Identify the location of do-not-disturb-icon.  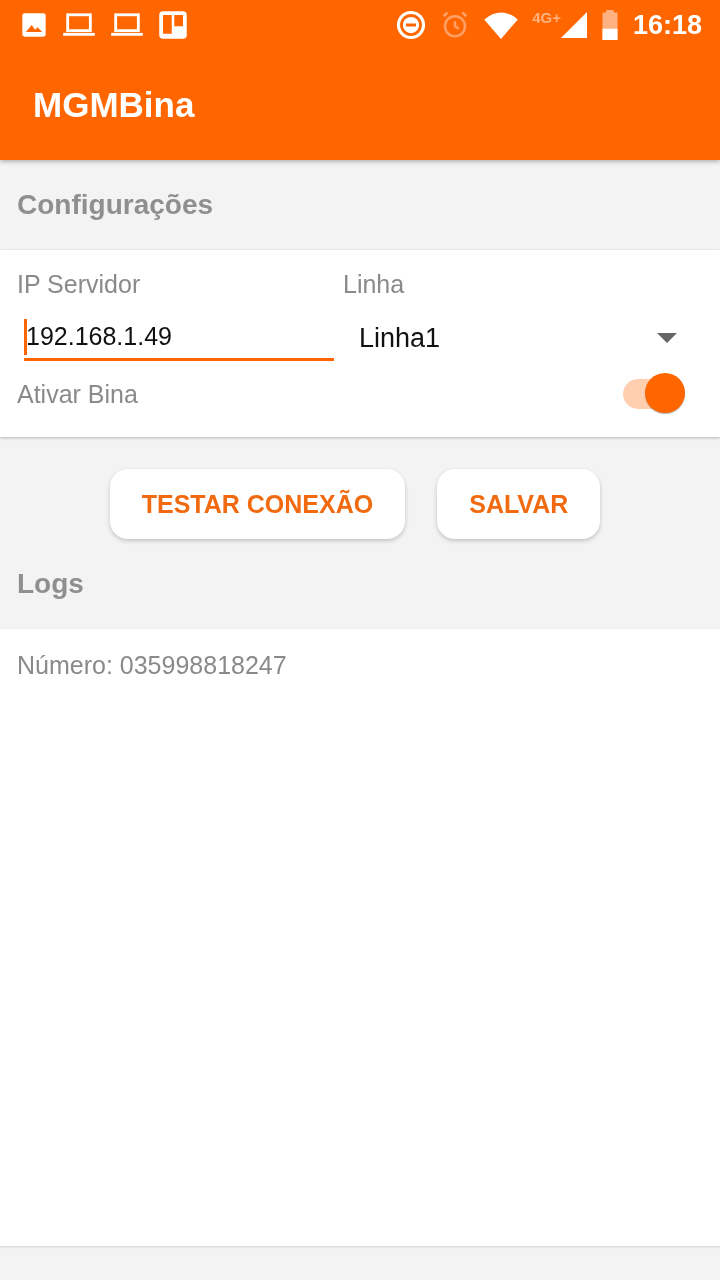
(411, 25).